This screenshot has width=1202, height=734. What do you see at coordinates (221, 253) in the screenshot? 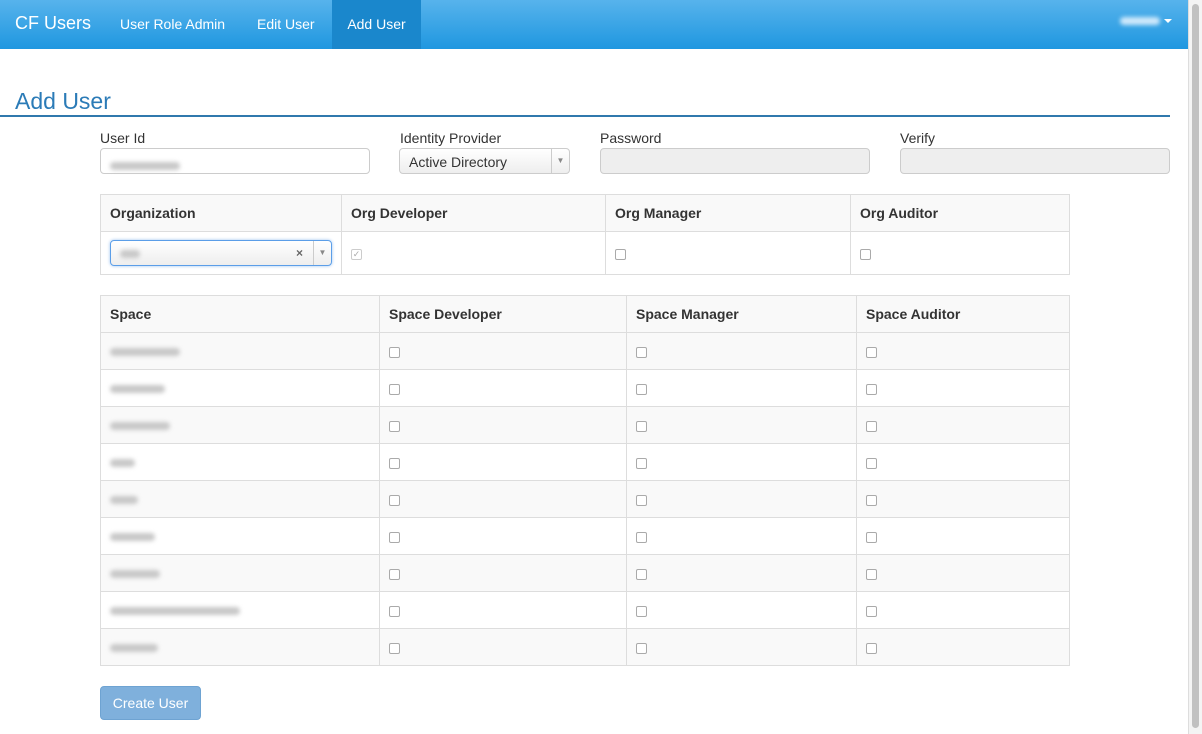
I see `organization-select: × ▼` at bounding box center [221, 253].